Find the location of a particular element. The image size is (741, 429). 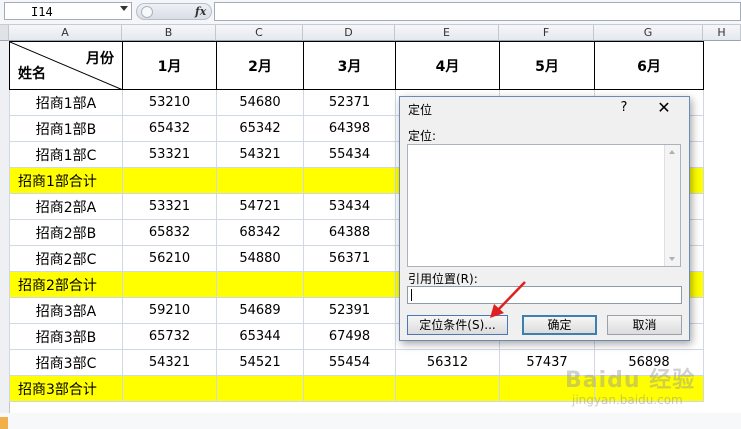

baidu-watermark: Baidu 经验 is located at coordinates (630, 380).